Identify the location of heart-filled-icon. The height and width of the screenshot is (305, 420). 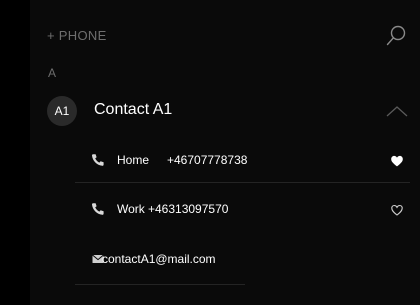
(397, 161).